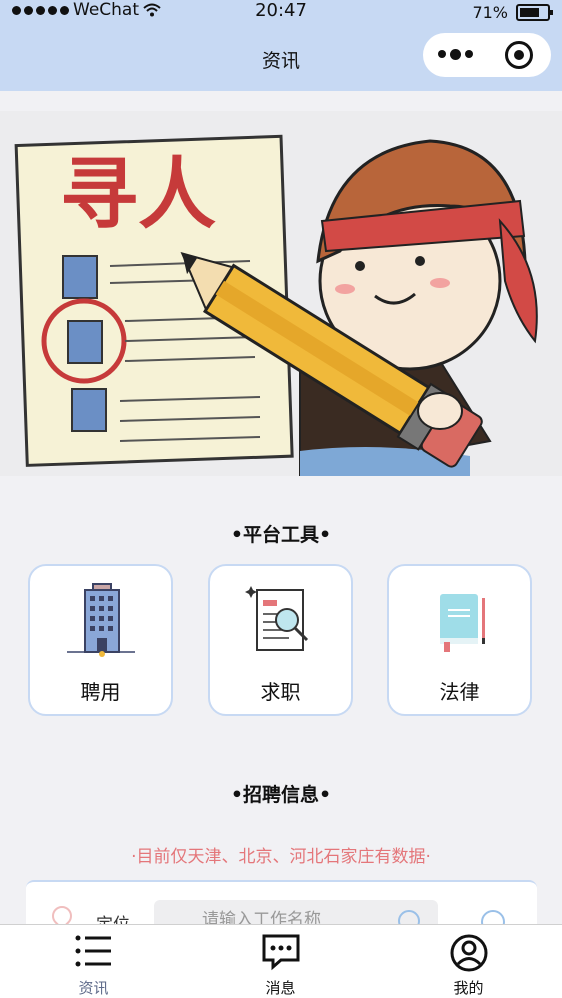 Image resolution: width=562 pixels, height=998 pixels. Describe the element at coordinates (280, 988) in the screenshot. I see `tab-label-messages: 消息` at that location.